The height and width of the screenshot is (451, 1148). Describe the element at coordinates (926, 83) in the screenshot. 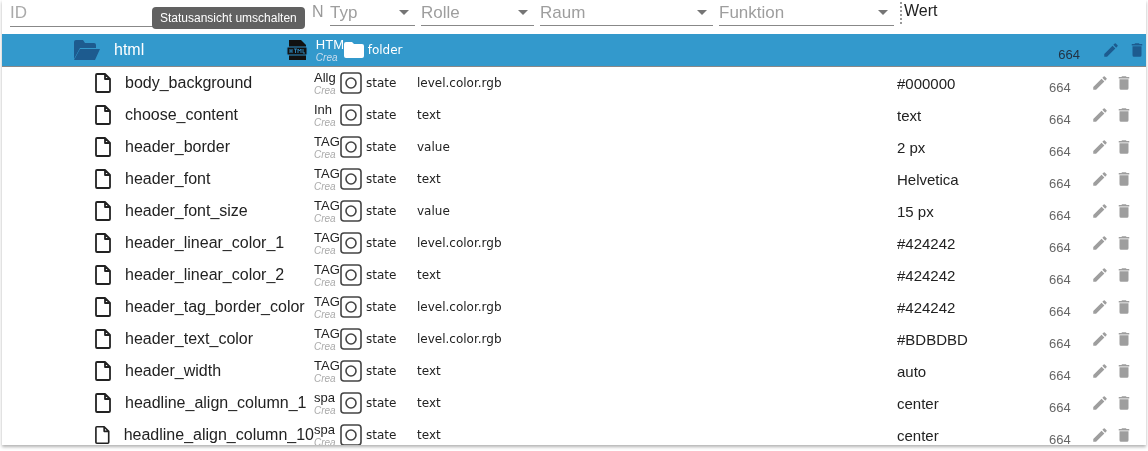

I see `object-value: #000000` at that location.